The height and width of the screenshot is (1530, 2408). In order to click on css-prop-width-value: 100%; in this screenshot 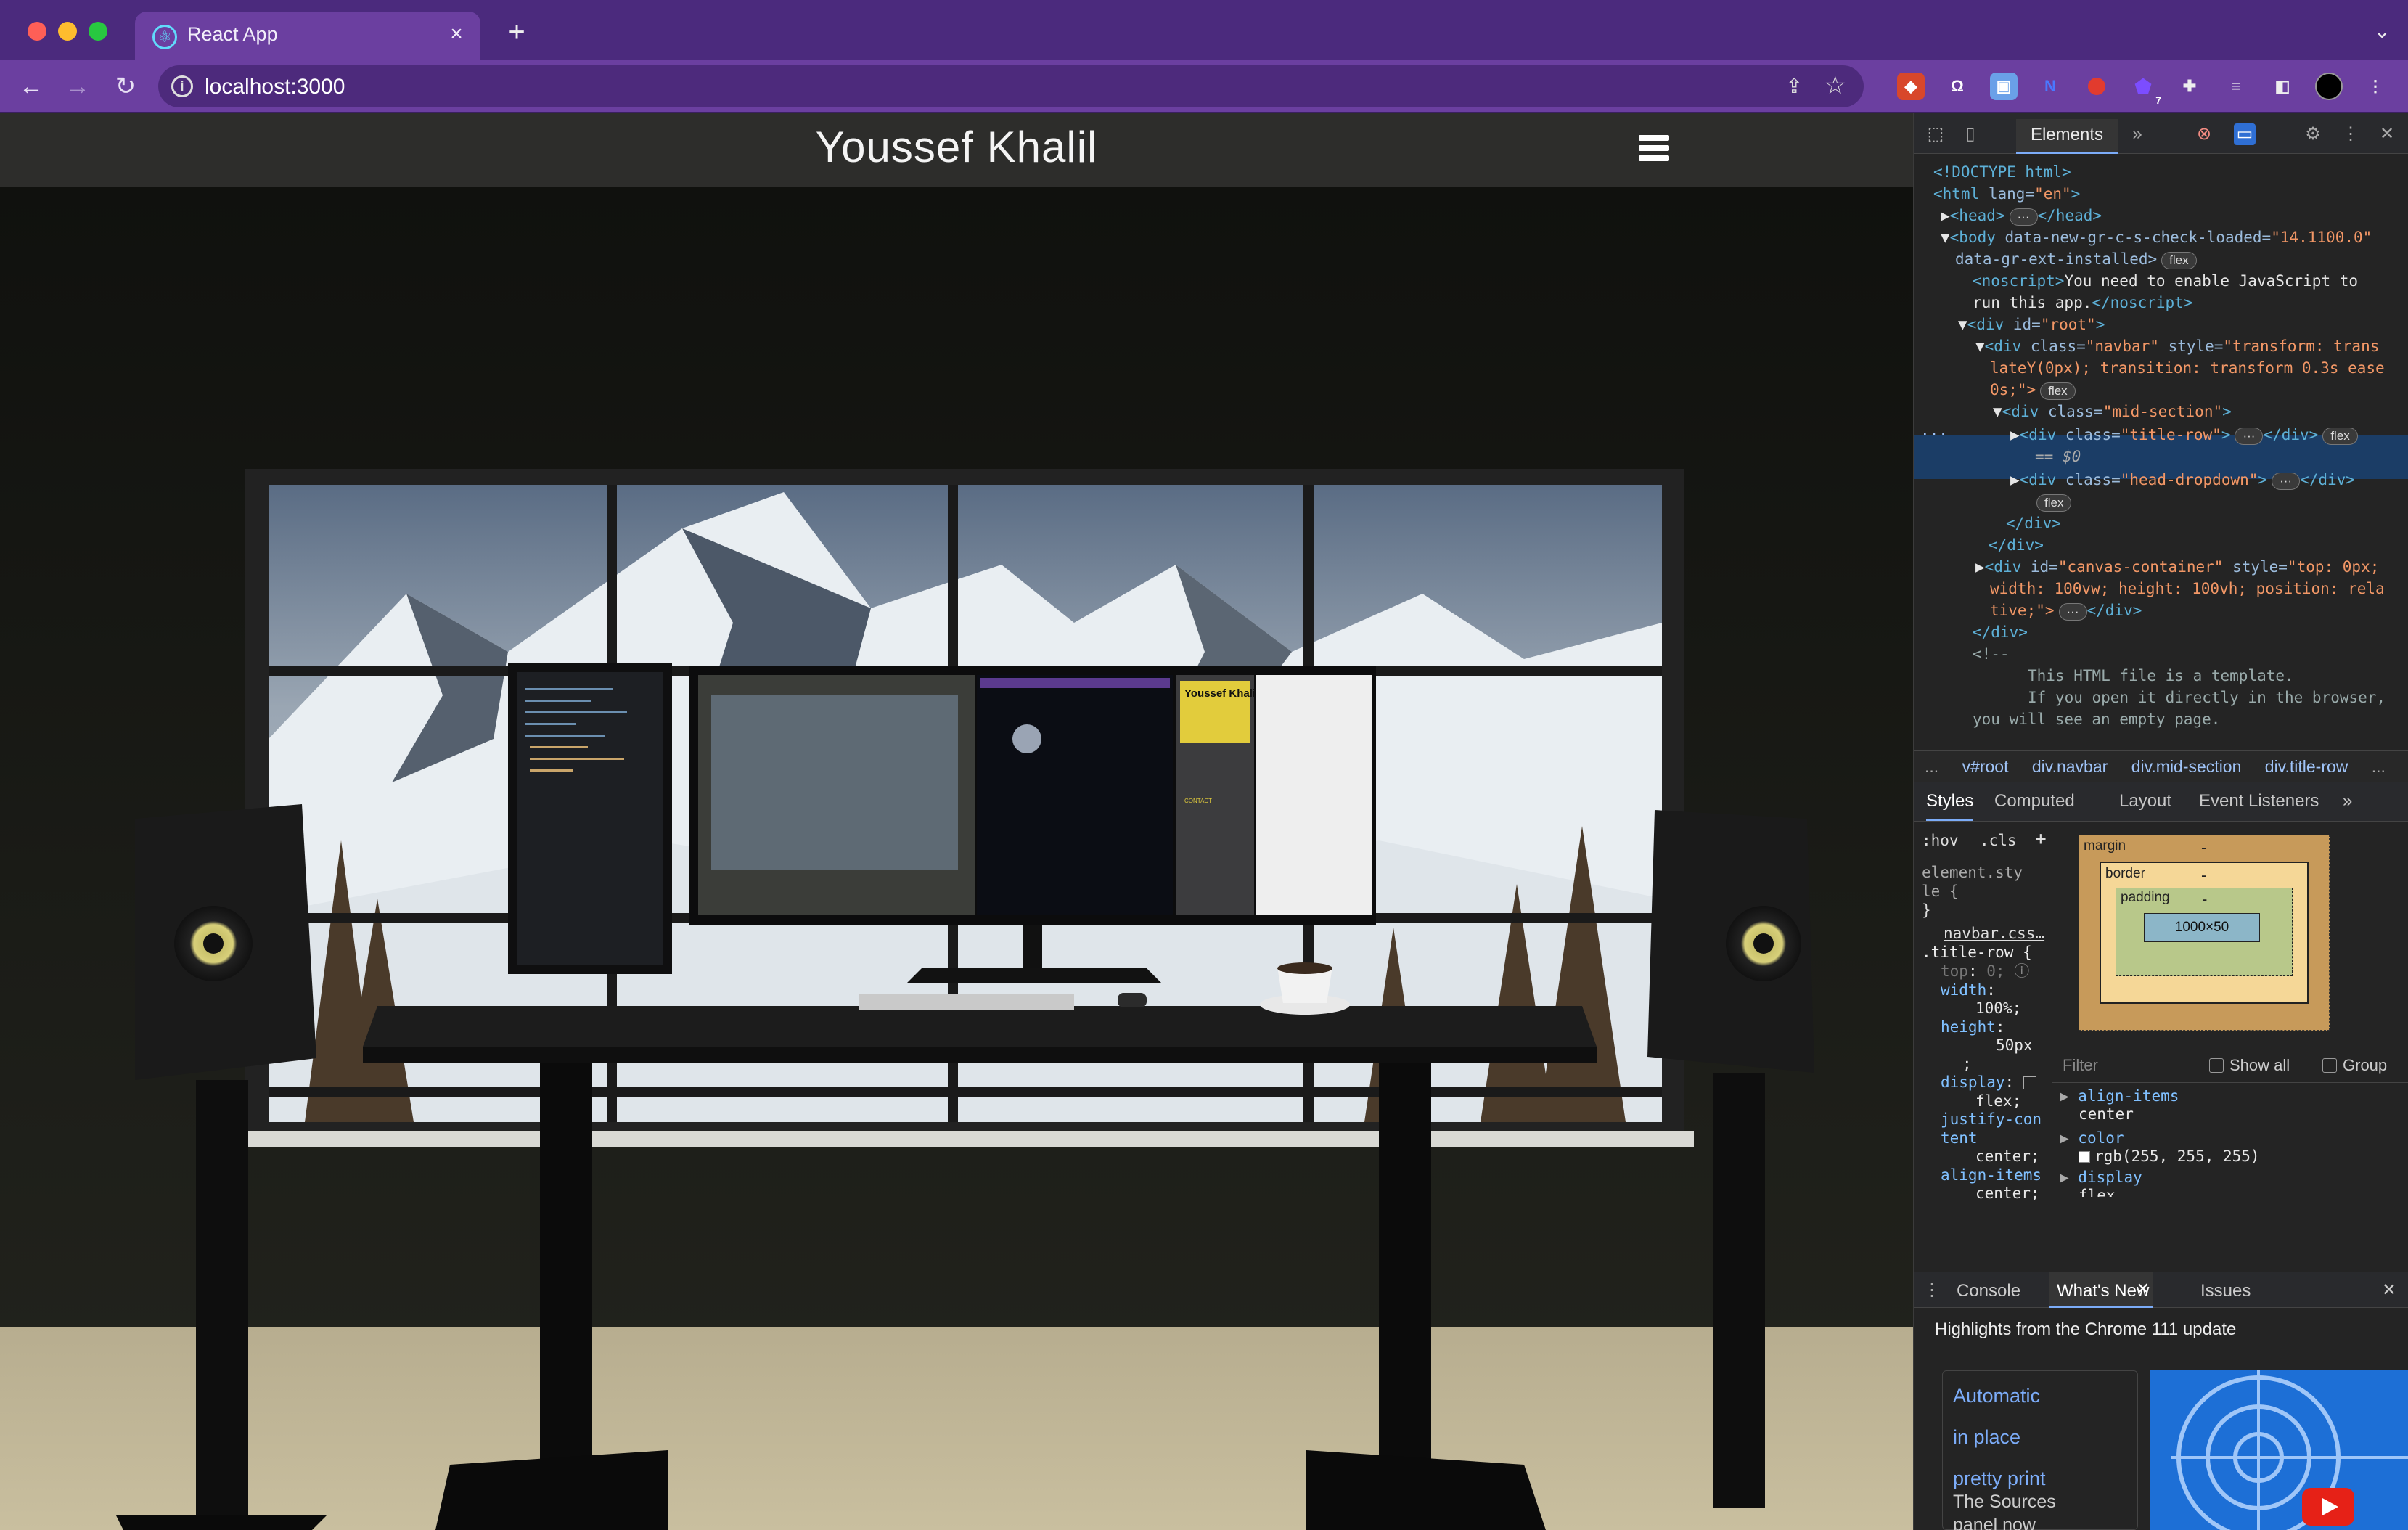, I will do `click(1995, 1008)`.